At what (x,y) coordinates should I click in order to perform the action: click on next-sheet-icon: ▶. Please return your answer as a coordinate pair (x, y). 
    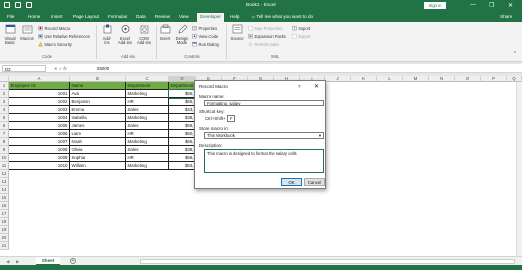
    Looking at the image, I should click on (18, 262).